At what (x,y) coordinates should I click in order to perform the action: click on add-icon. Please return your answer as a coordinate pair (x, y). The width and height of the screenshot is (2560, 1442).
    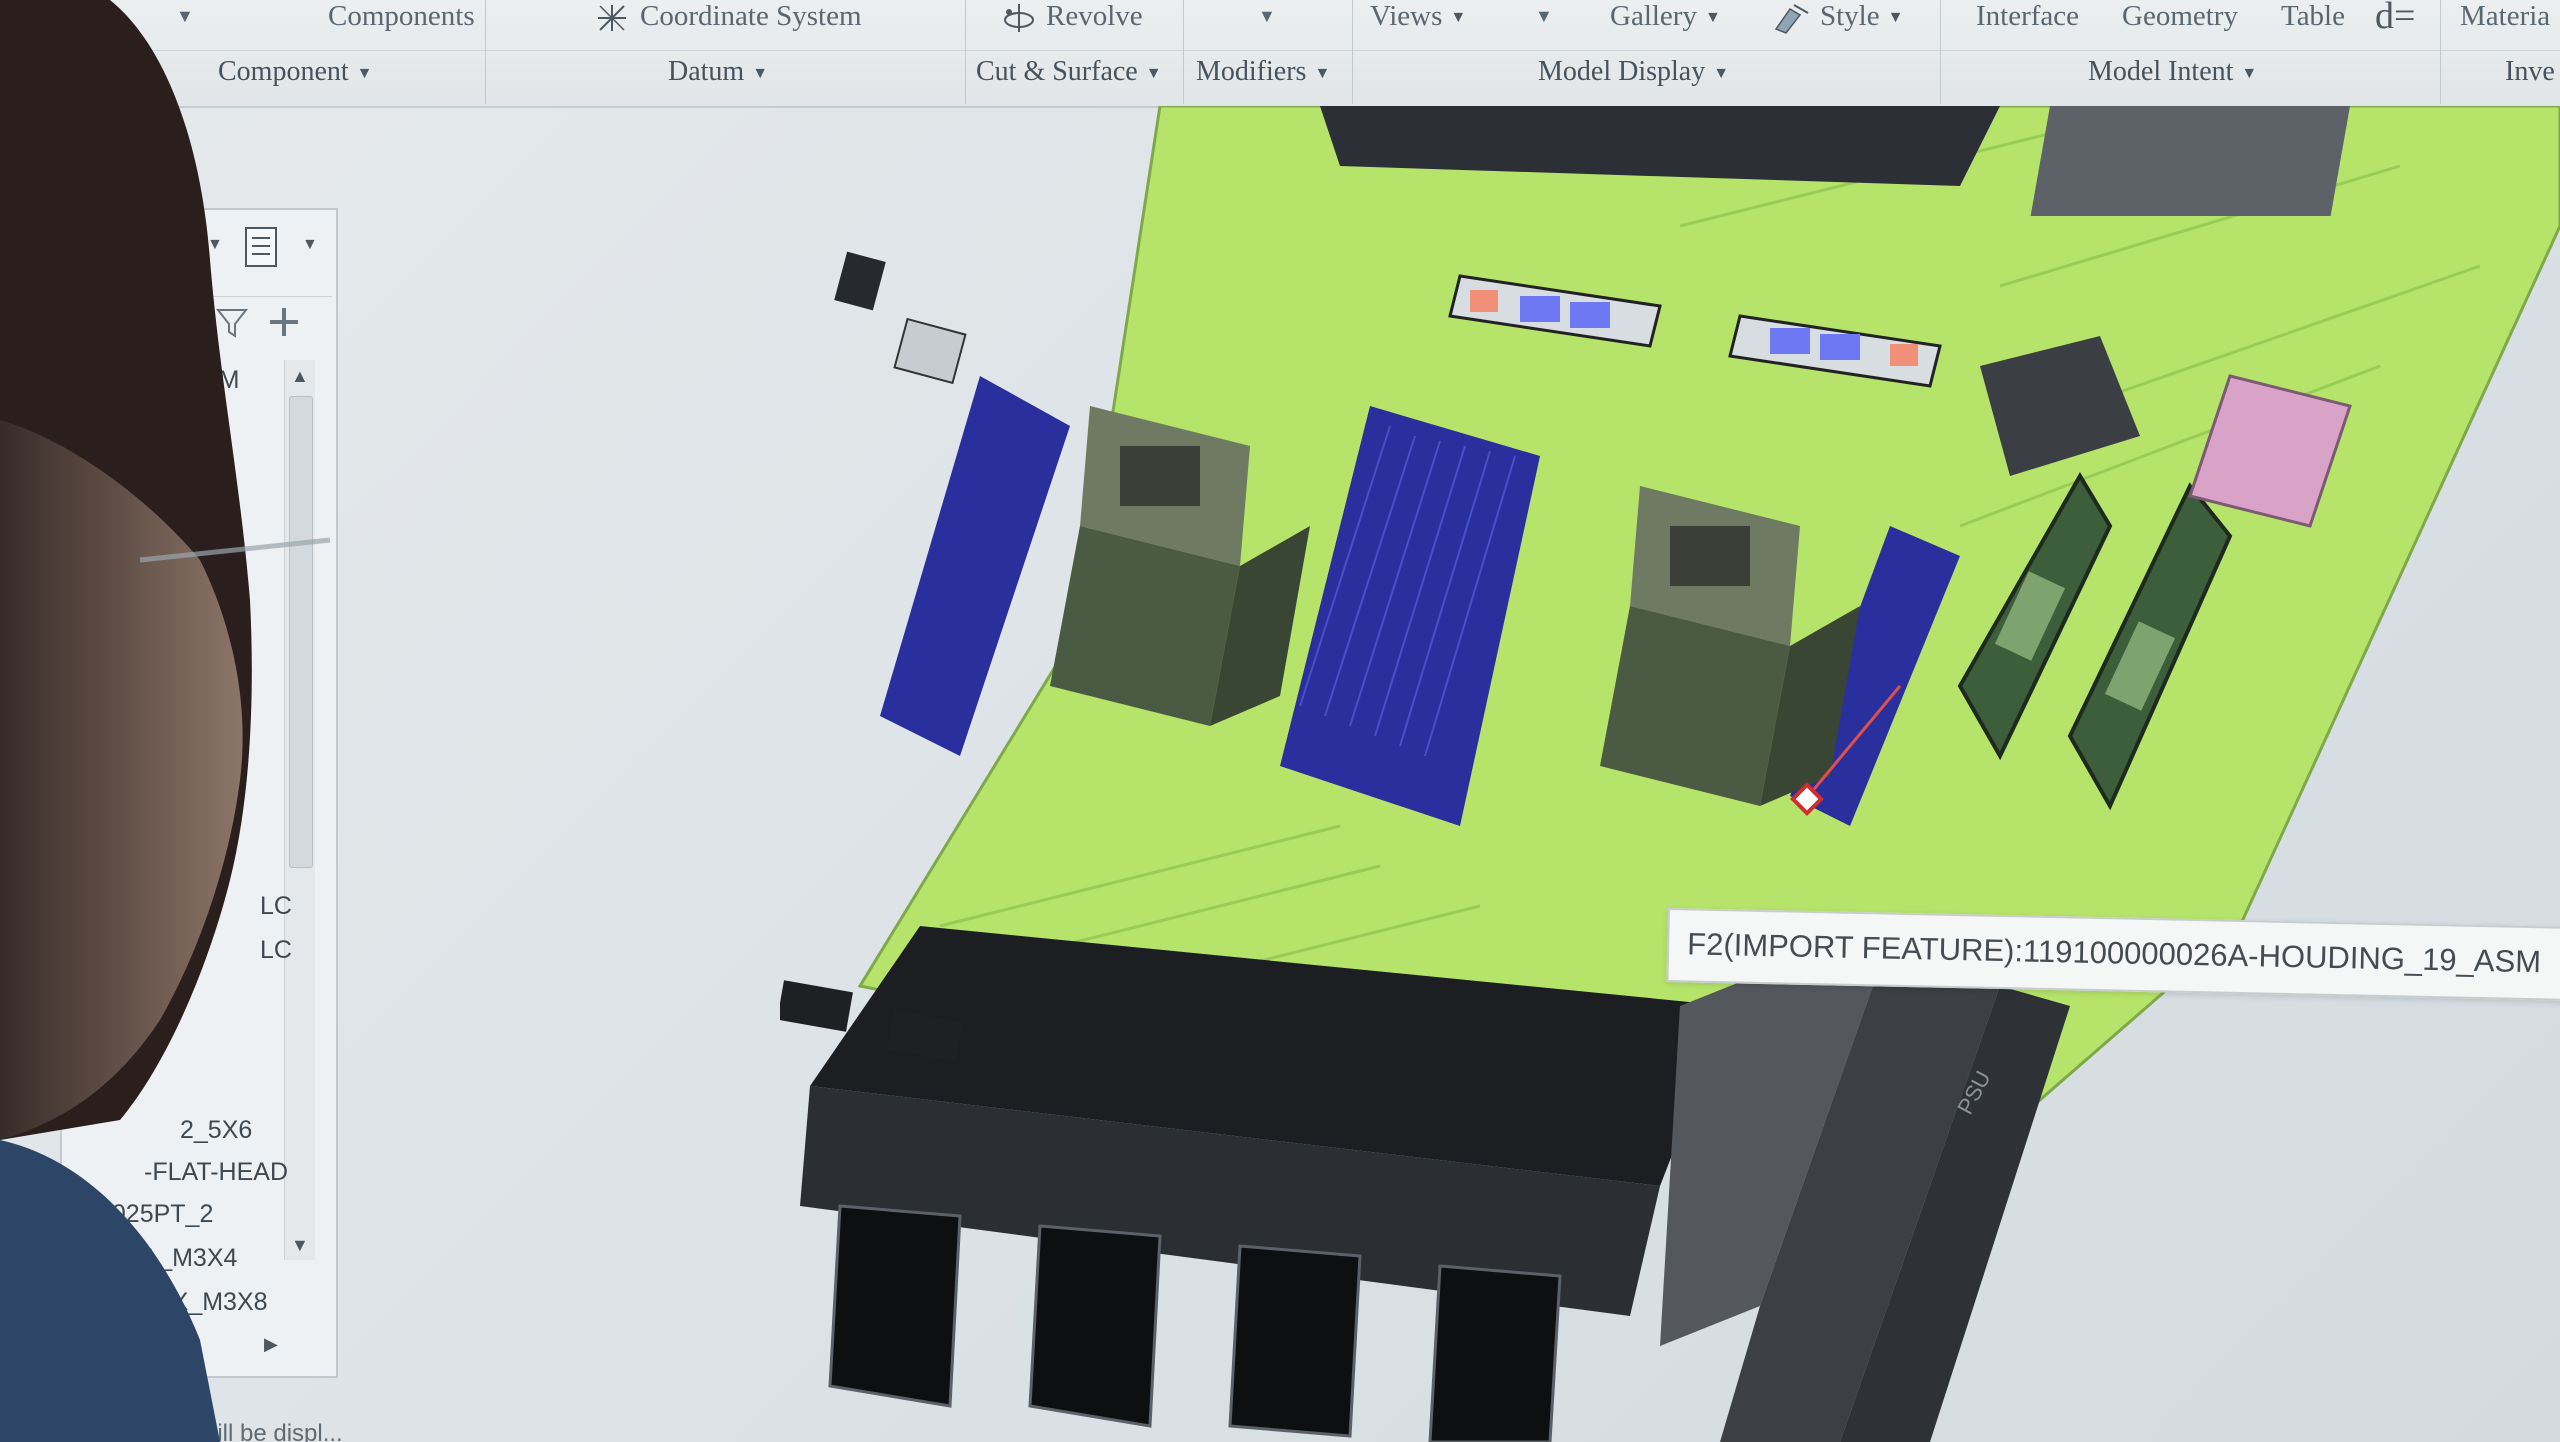
    Looking at the image, I should click on (284, 322).